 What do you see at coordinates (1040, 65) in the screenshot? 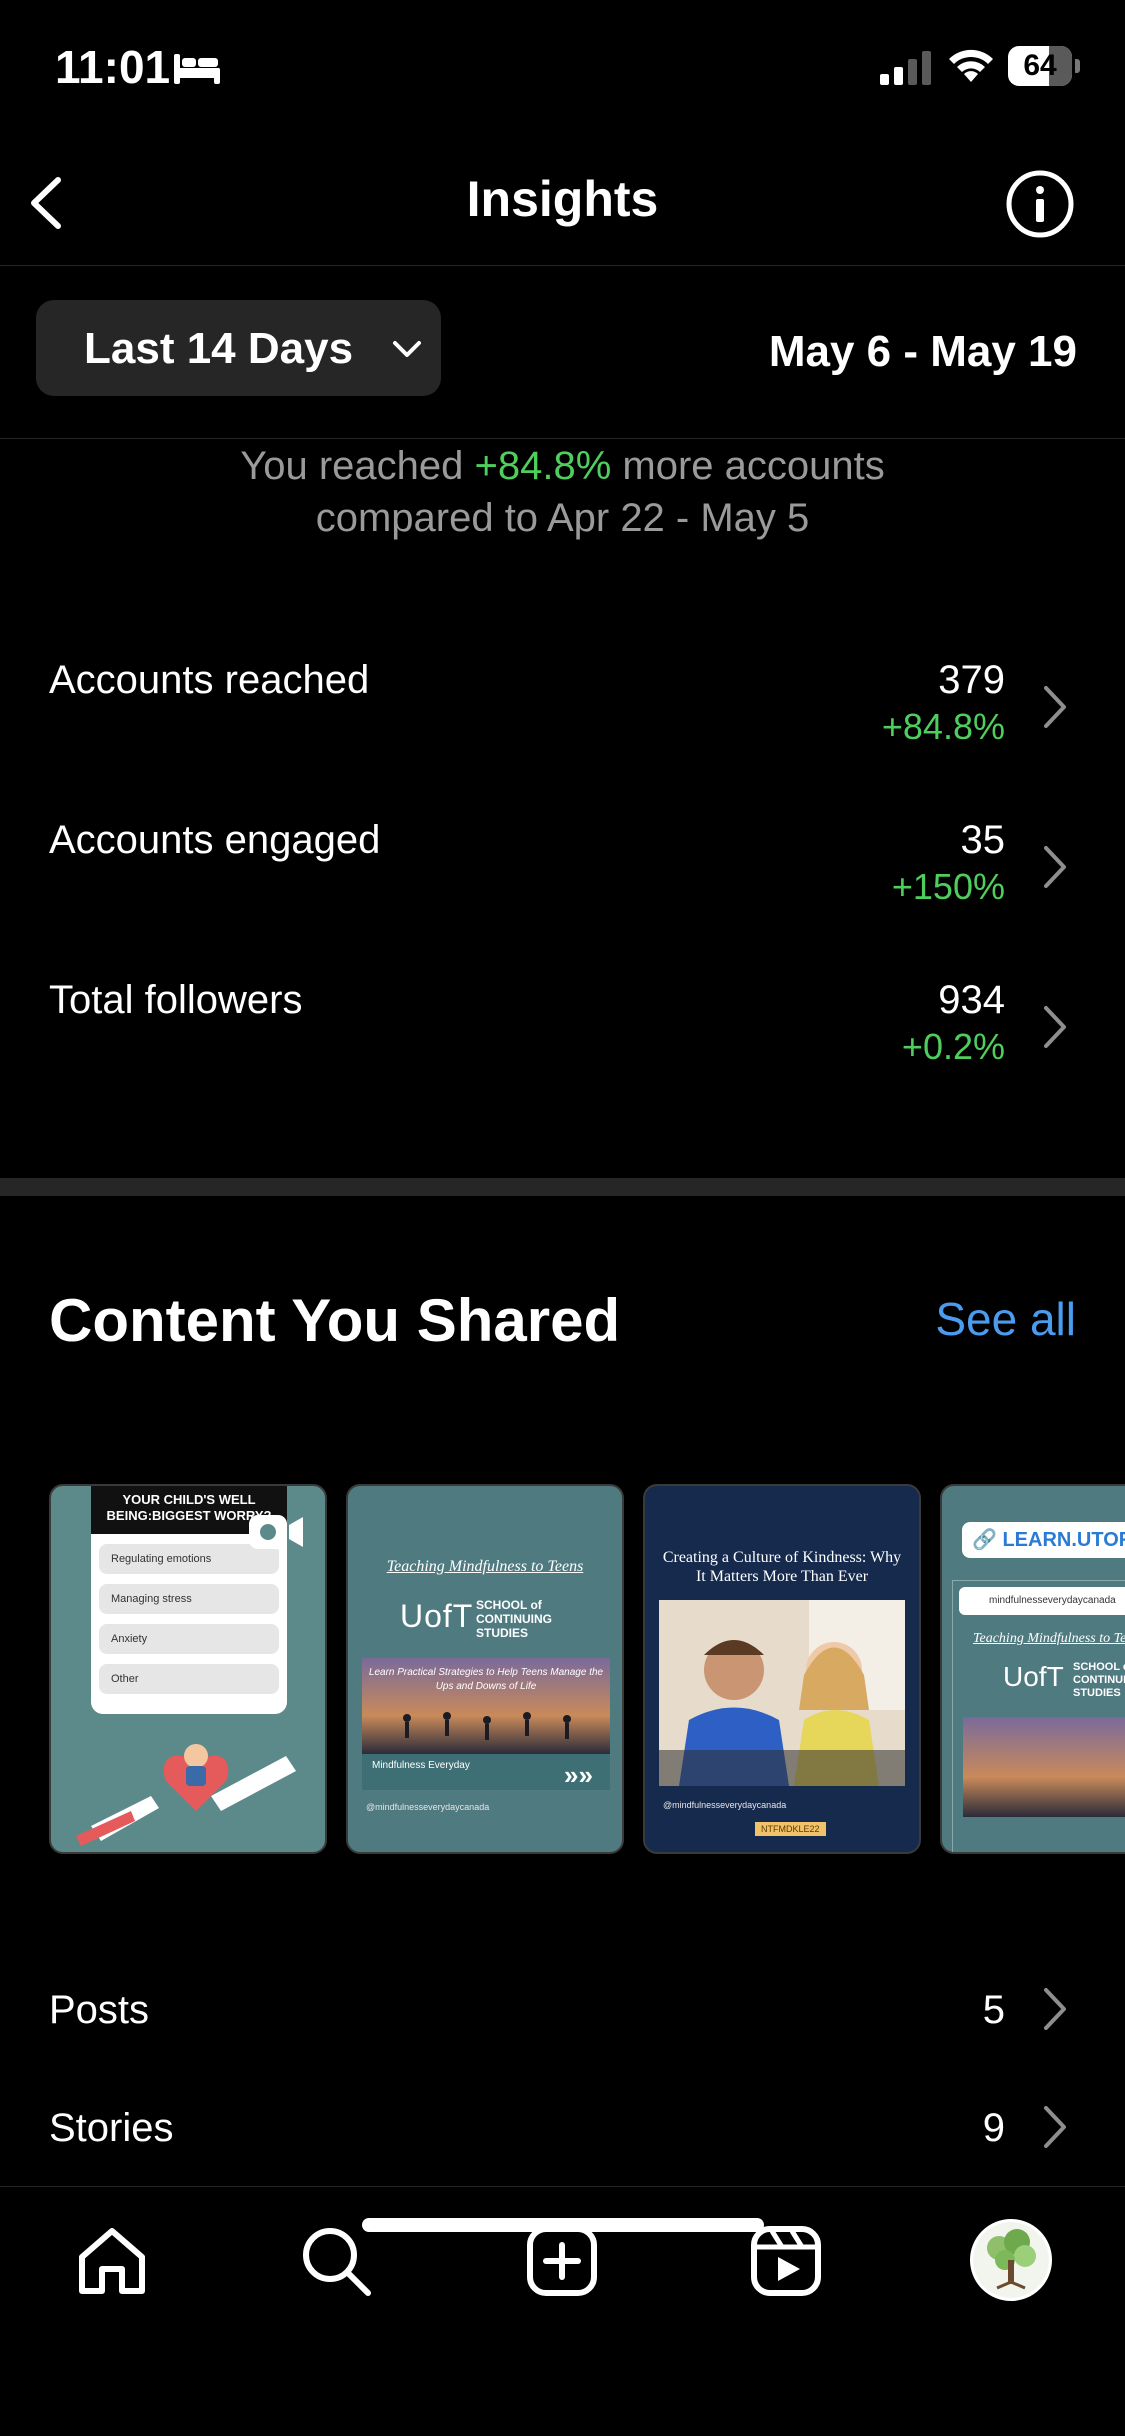
I see `battery-level: 64` at bounding box center [1040, 65].